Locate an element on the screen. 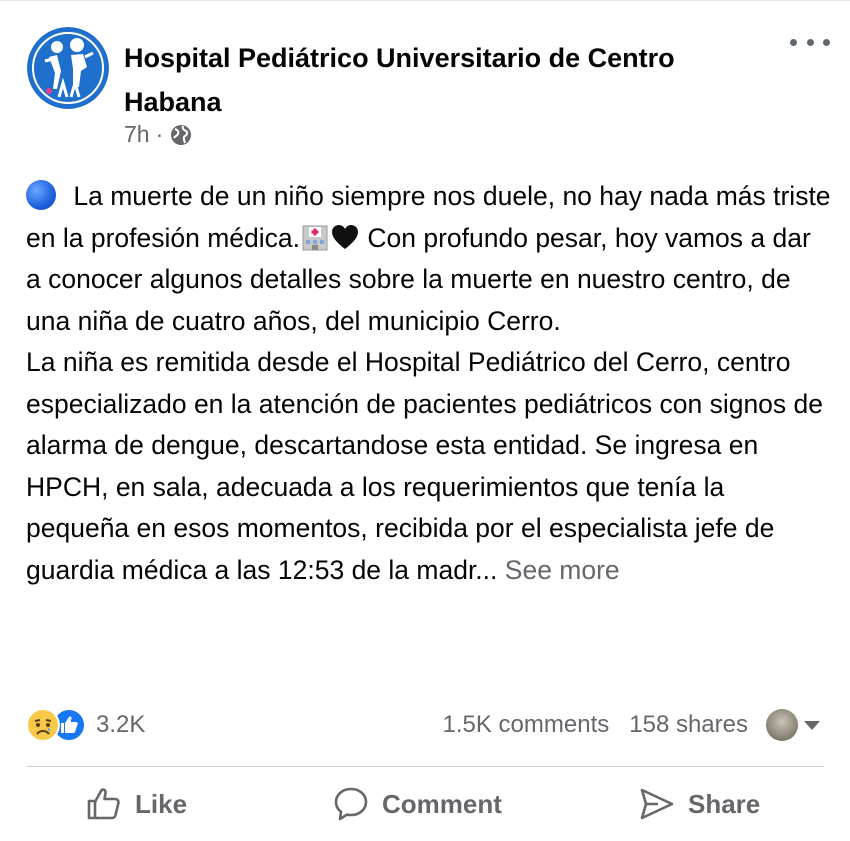  like-button: Like is located at coordinates (136, 804).